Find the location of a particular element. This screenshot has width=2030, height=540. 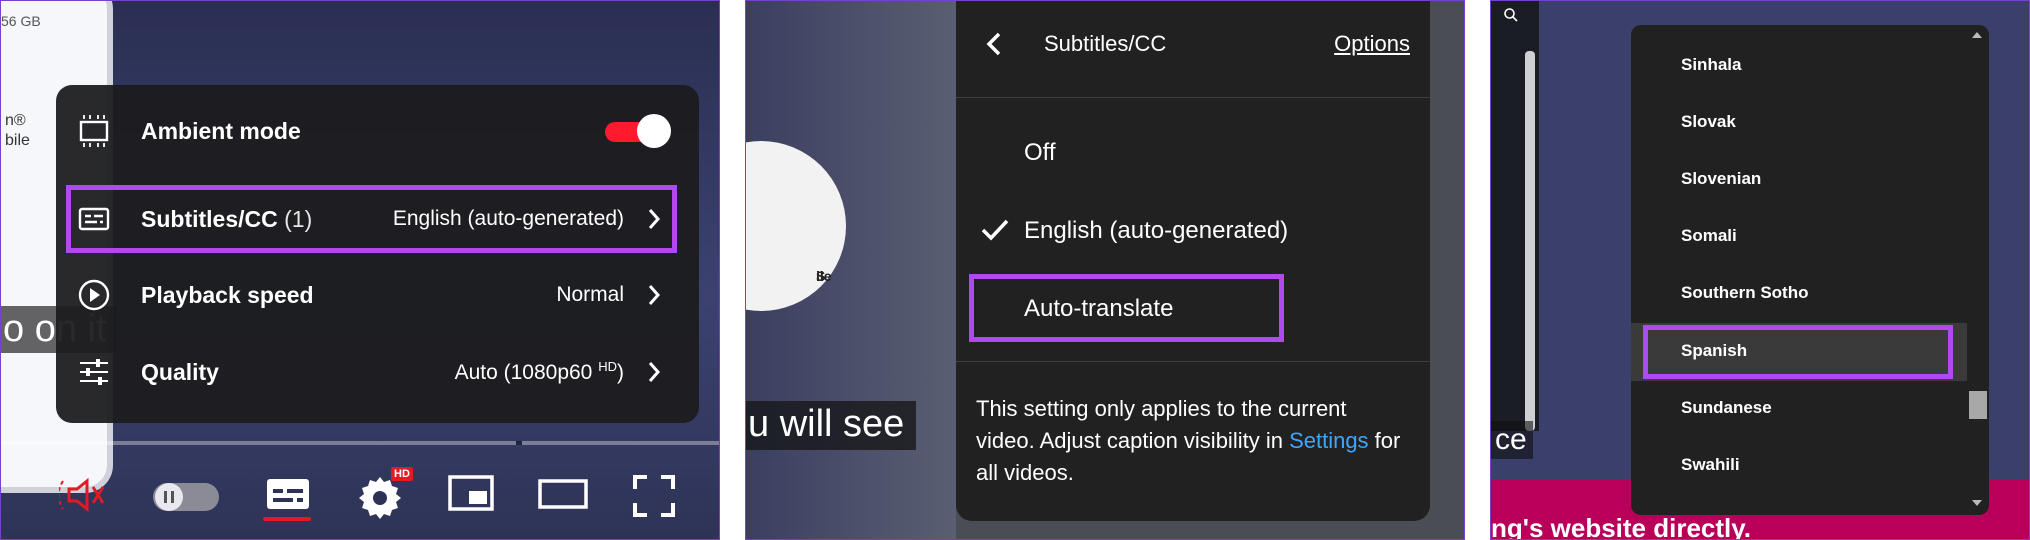

scrollbar-thumb is located at coordinates (1978, 405).